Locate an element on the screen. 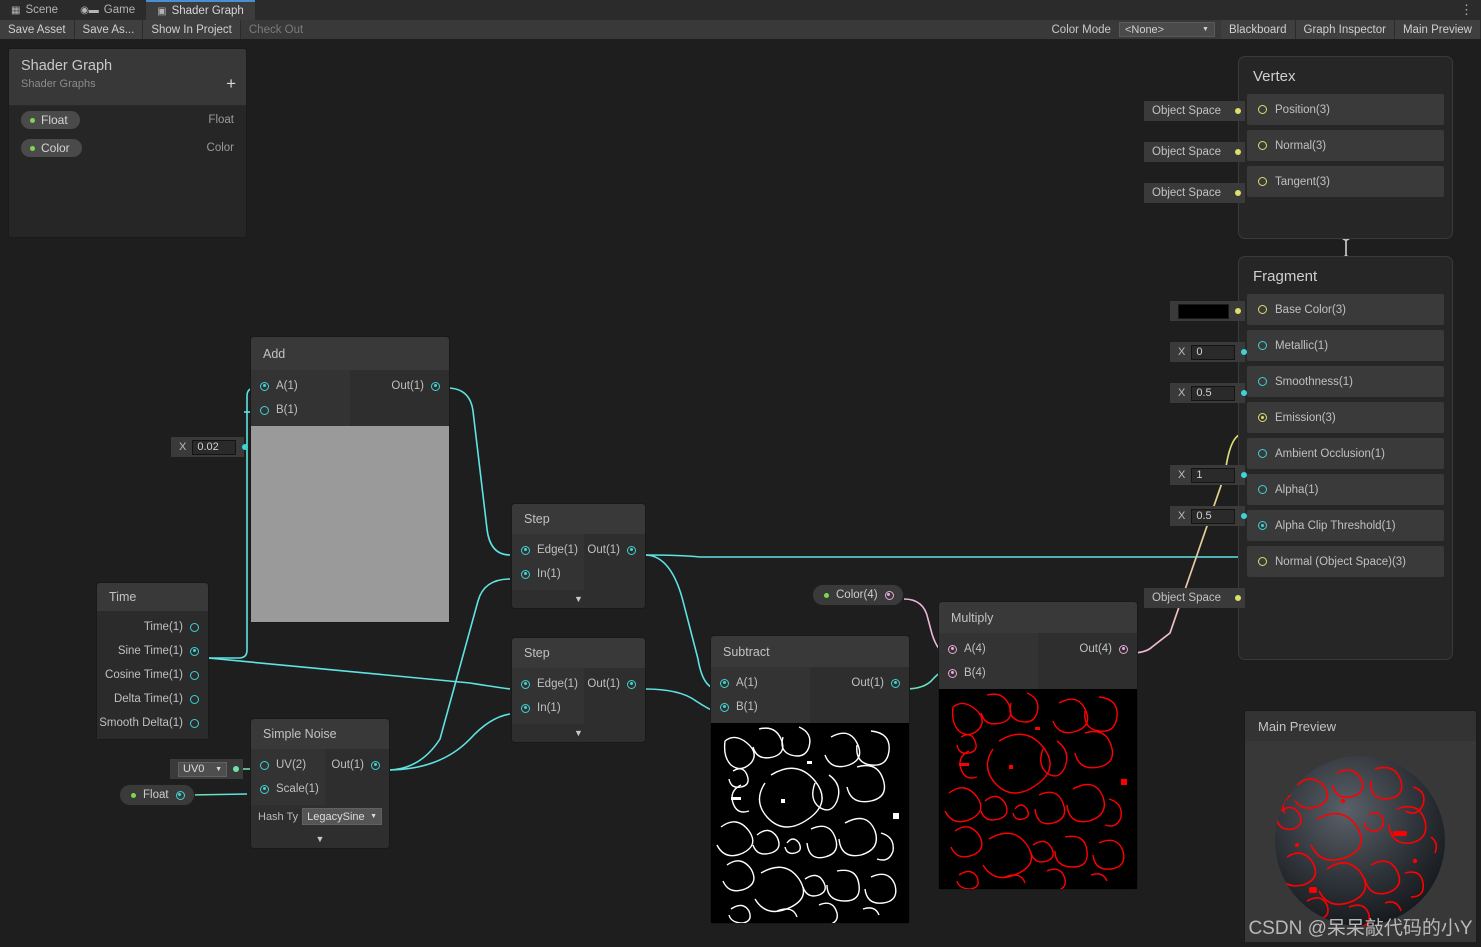 This screenshot has height=947, width=1481. port-delta-time is located at coordinates (194, 699).